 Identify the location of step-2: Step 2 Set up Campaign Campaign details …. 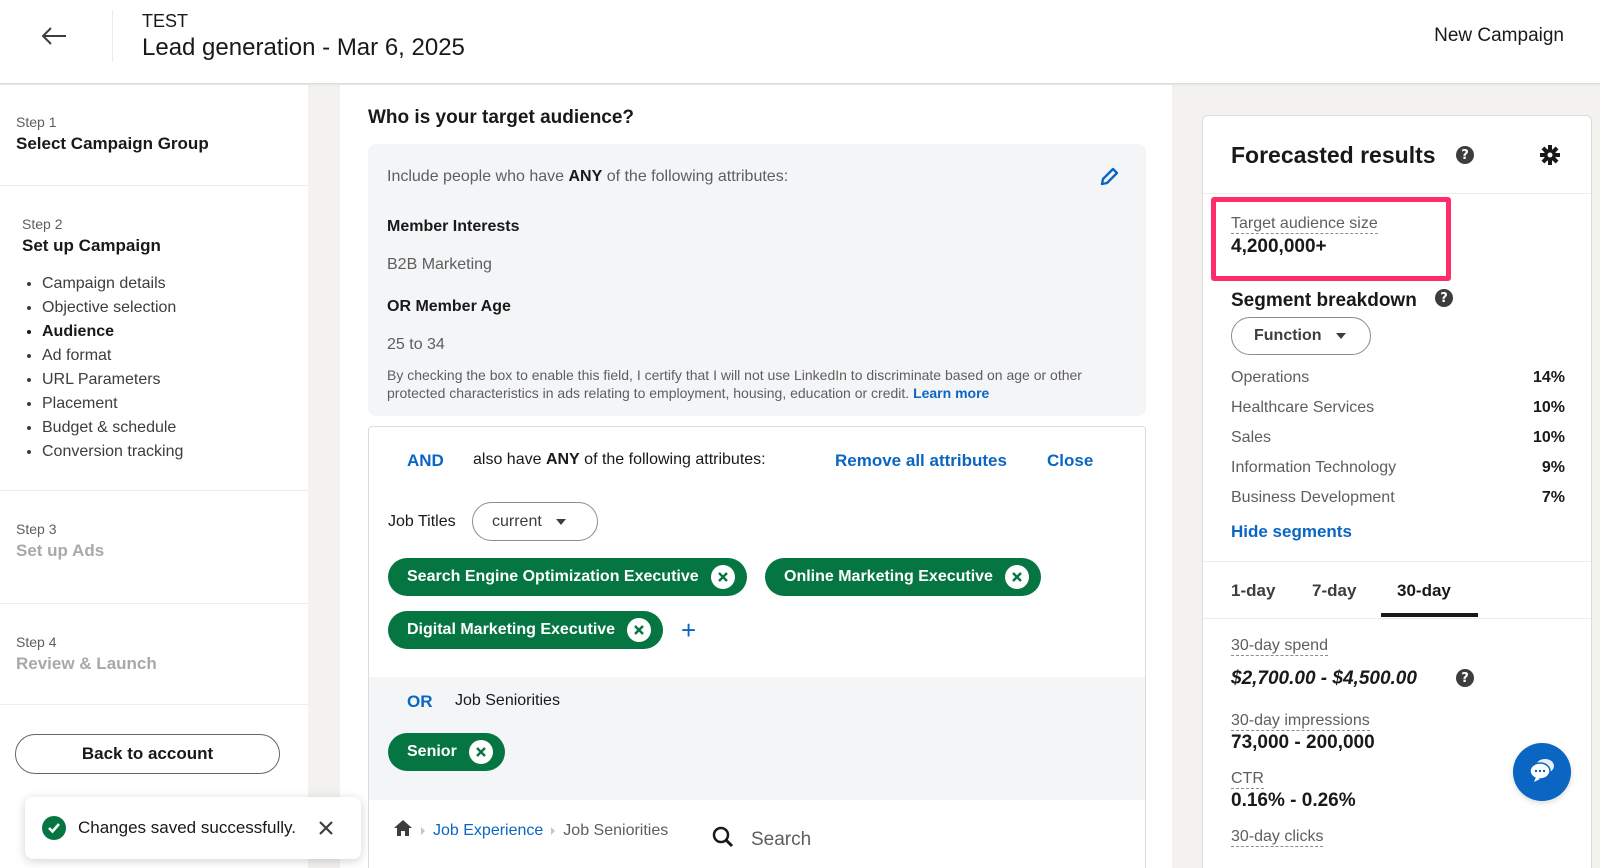
(154, 338).